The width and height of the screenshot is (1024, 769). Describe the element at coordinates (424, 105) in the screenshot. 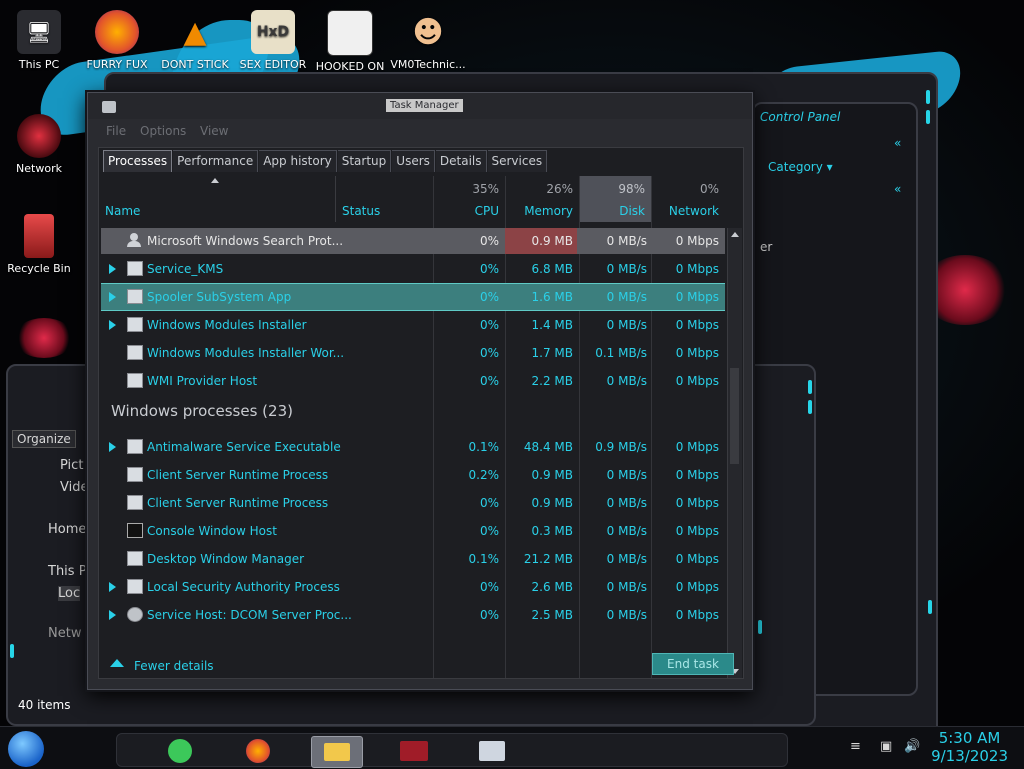

I see `window-title: Task Manager` at that location.